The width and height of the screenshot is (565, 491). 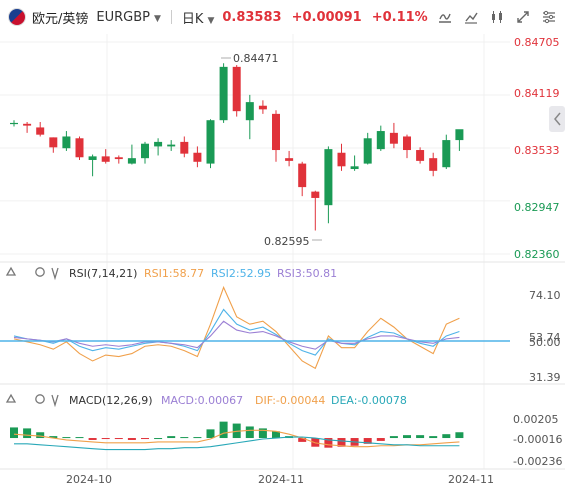 What do you see at coordinates (103, 273) in the screenshot?
I see `rsi-title: RSI(7,14,21)` at bounding box center [103, 273].